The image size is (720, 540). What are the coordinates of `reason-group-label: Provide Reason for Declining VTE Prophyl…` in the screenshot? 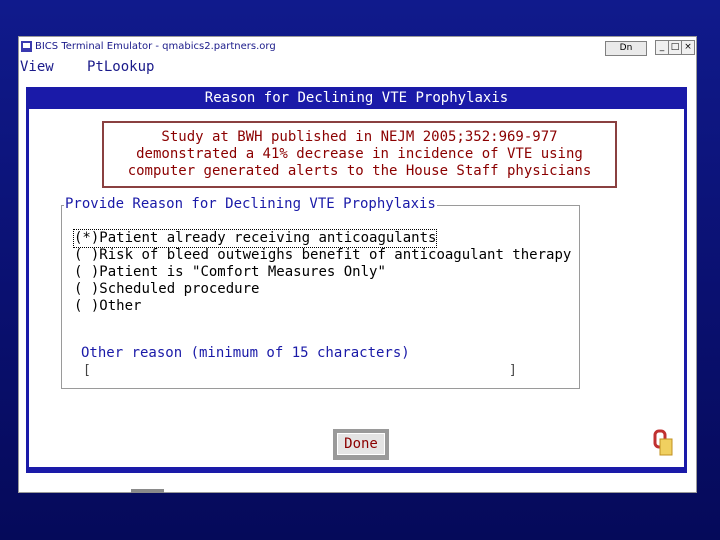 It's located at (250, 204).